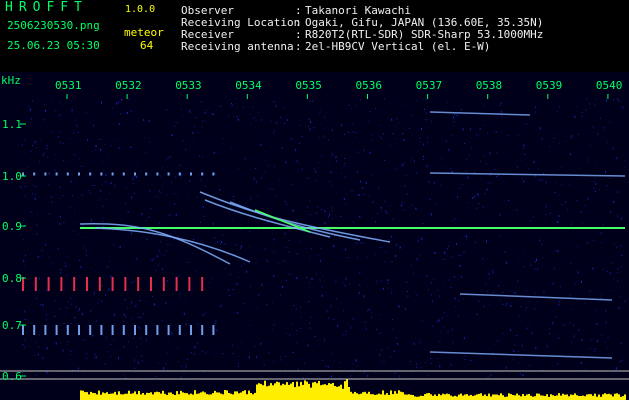  I want to click on freq-tick-label: 0.9, so click(12, 226).